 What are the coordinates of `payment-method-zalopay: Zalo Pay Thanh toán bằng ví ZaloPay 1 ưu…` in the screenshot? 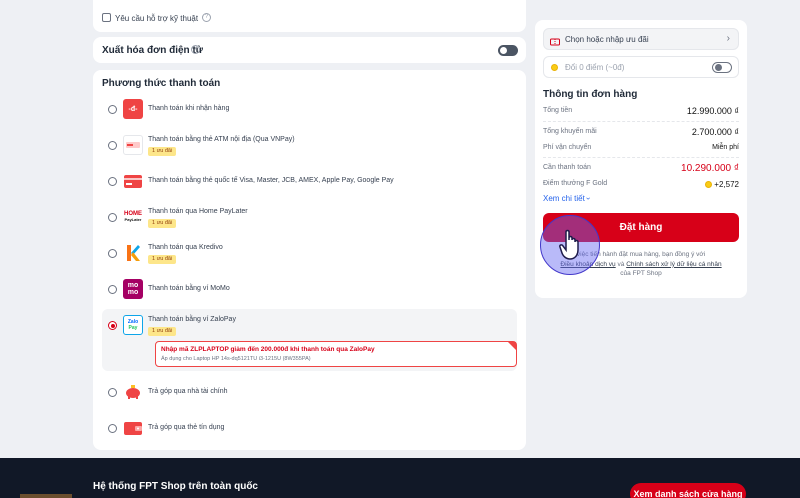 It's located at (309, 340).